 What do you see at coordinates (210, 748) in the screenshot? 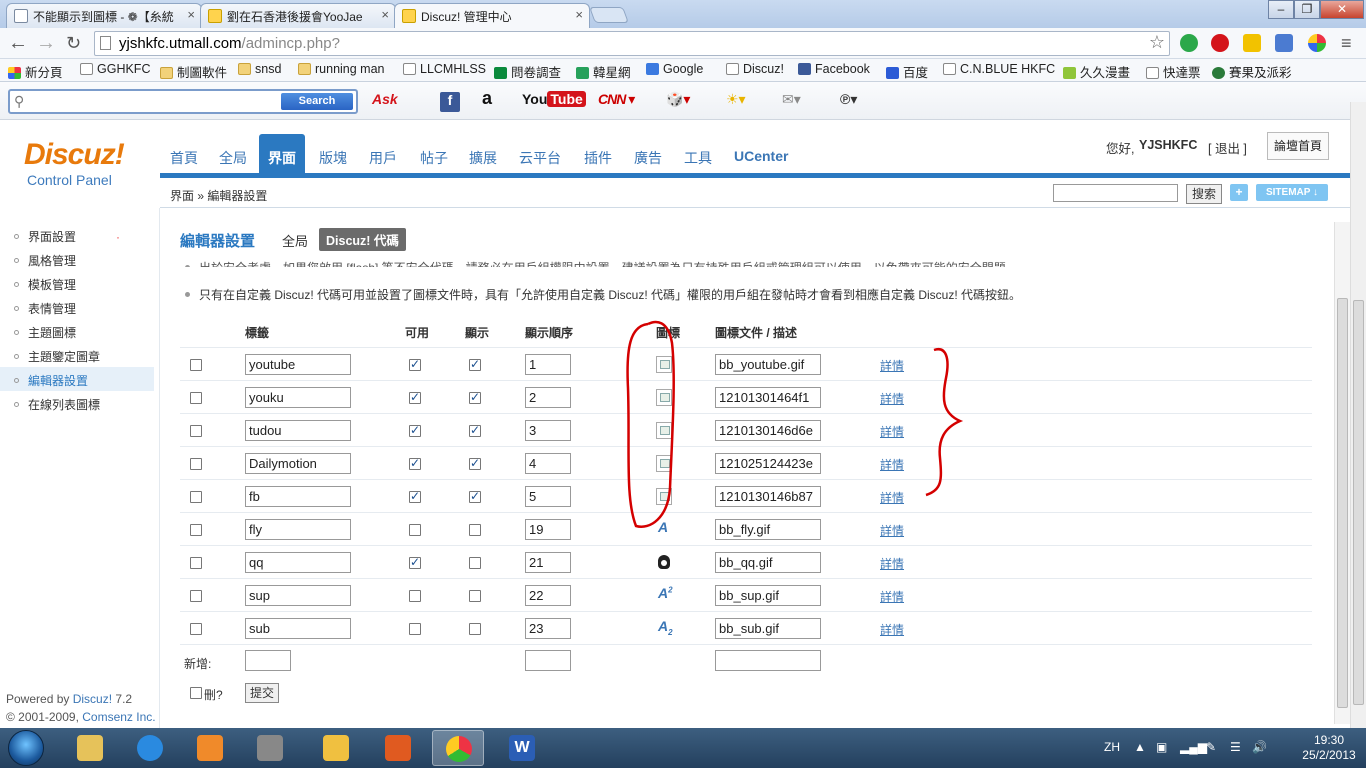
I see `taskbar-media-player` at bounding box center [210, 748].